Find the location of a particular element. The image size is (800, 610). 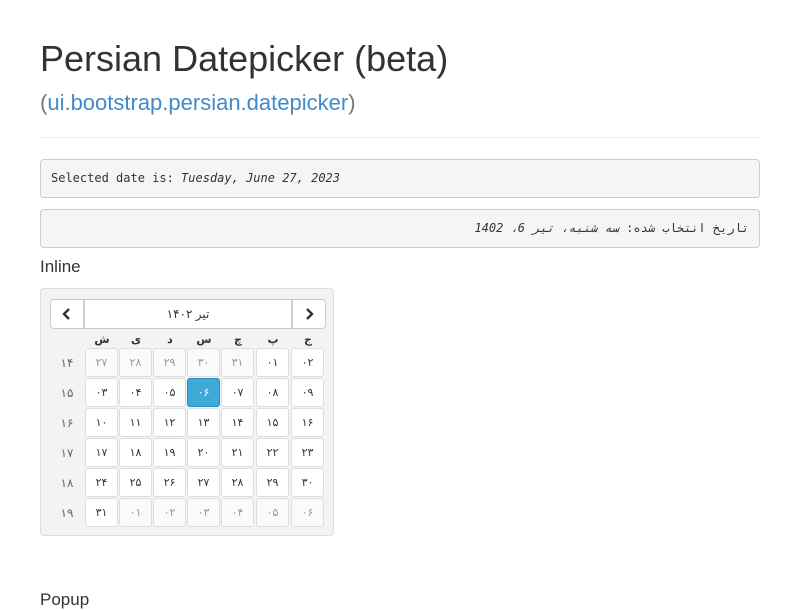

chevron-right-icon is located at coordinates (310, 314).